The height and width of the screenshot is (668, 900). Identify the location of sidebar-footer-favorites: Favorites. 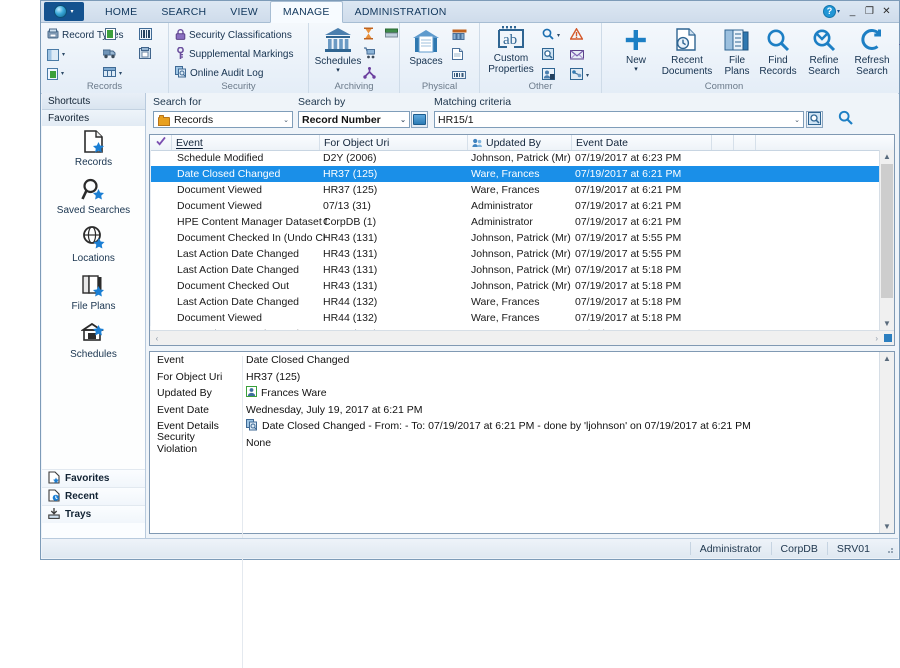
(93, 478).